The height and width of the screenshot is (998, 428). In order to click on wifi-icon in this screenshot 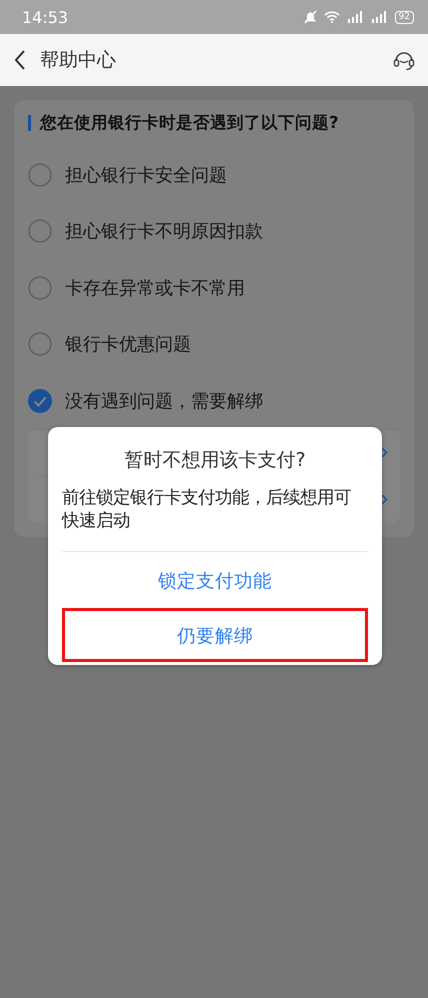, I will do `click(332, 17)`.